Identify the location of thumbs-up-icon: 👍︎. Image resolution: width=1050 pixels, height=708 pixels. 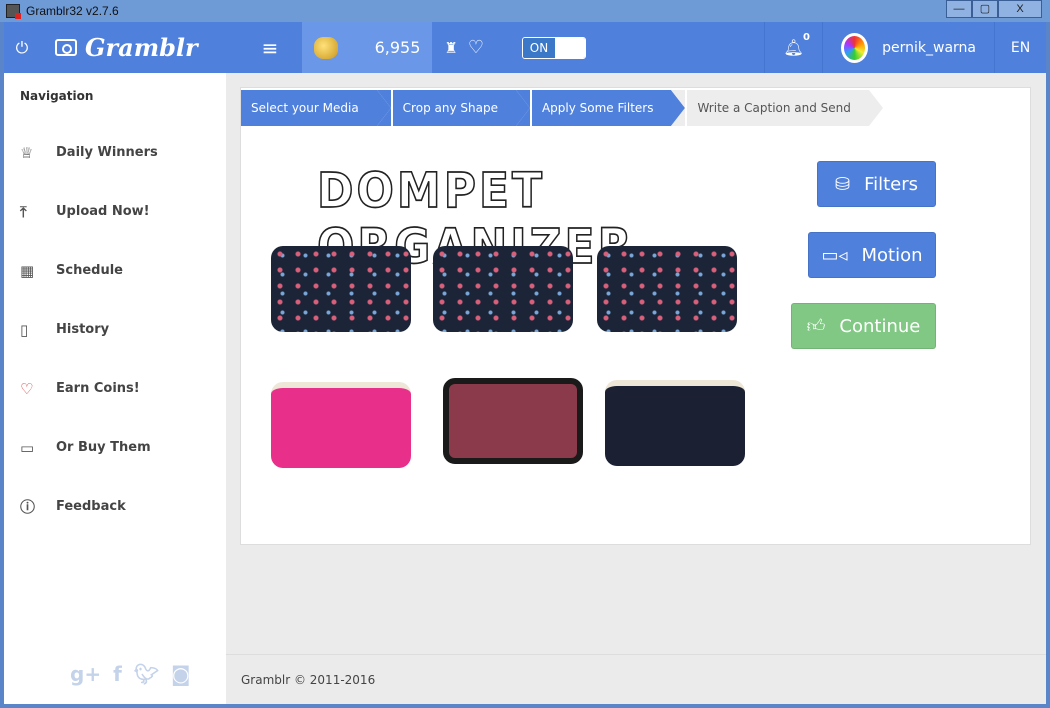
(816, 326).